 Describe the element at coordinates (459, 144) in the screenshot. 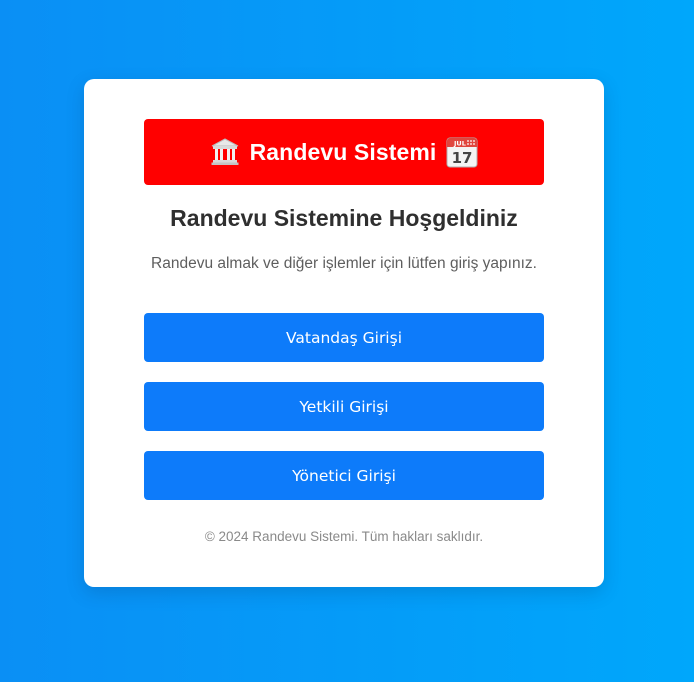

I see `calendar-month-text: JUL` at that location.